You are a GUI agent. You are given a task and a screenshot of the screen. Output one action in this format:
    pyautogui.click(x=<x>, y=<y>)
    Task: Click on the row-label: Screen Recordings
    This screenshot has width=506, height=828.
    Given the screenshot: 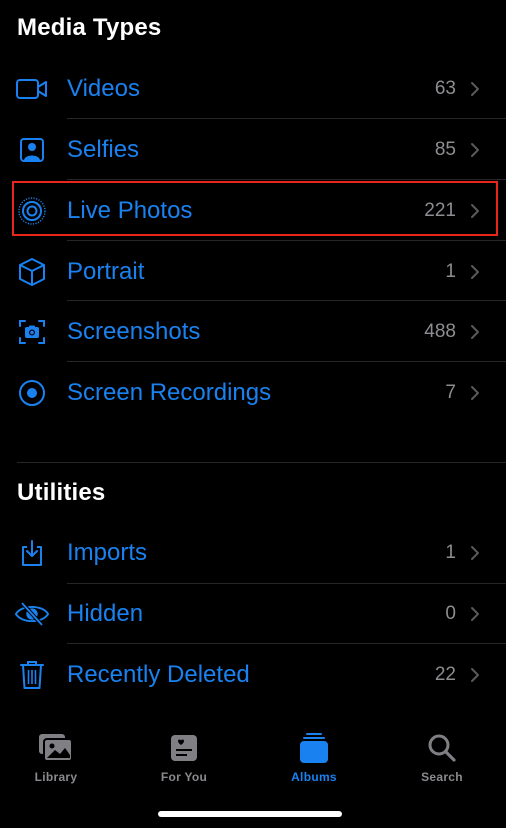 What is the action you would take?
    pyautogui.click(x=169, y=392)
    